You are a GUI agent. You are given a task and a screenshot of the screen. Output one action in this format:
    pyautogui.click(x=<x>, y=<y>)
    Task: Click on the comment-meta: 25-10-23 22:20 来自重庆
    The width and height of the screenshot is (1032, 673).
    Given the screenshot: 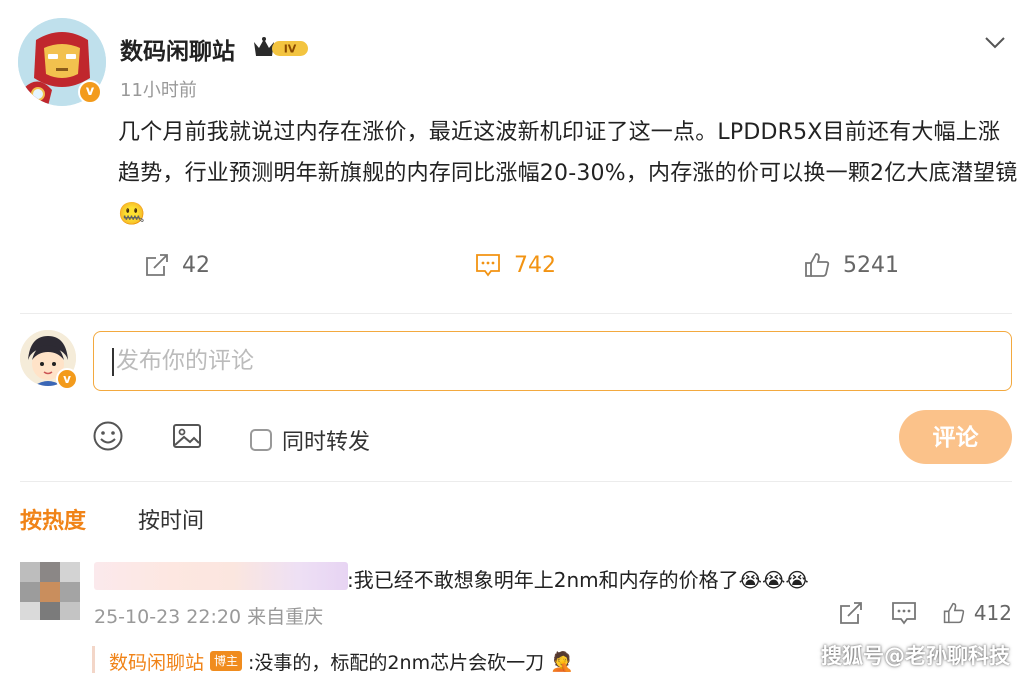 What is the action you would take?
    pyautogui.click(x=209, y=617)
    